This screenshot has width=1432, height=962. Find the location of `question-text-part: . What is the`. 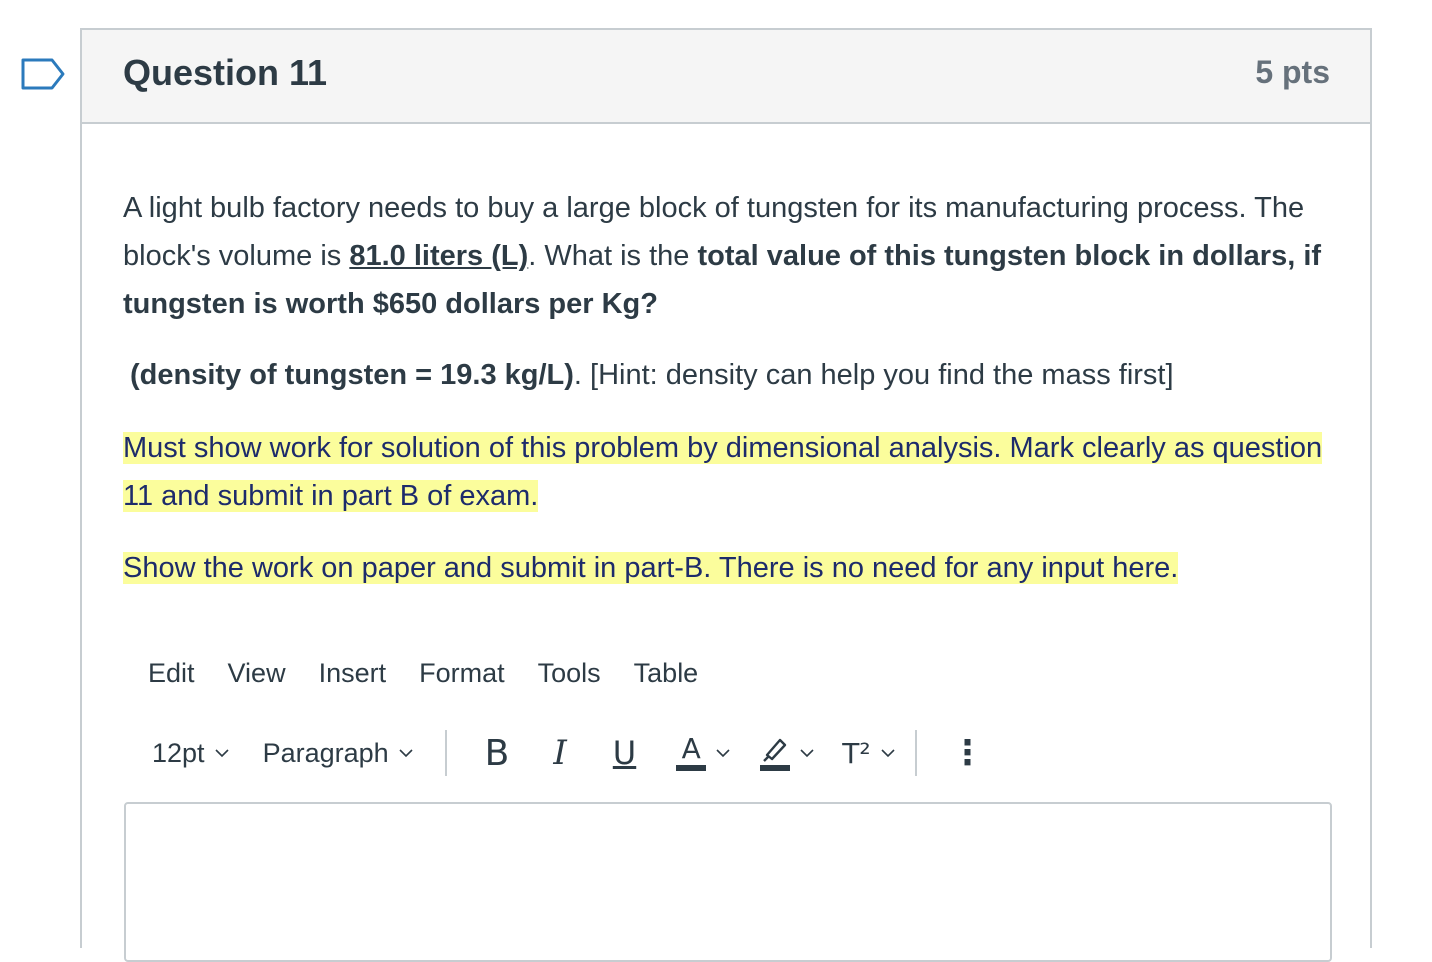

question-text-part: . What is the is located at coordinates (613, 256).